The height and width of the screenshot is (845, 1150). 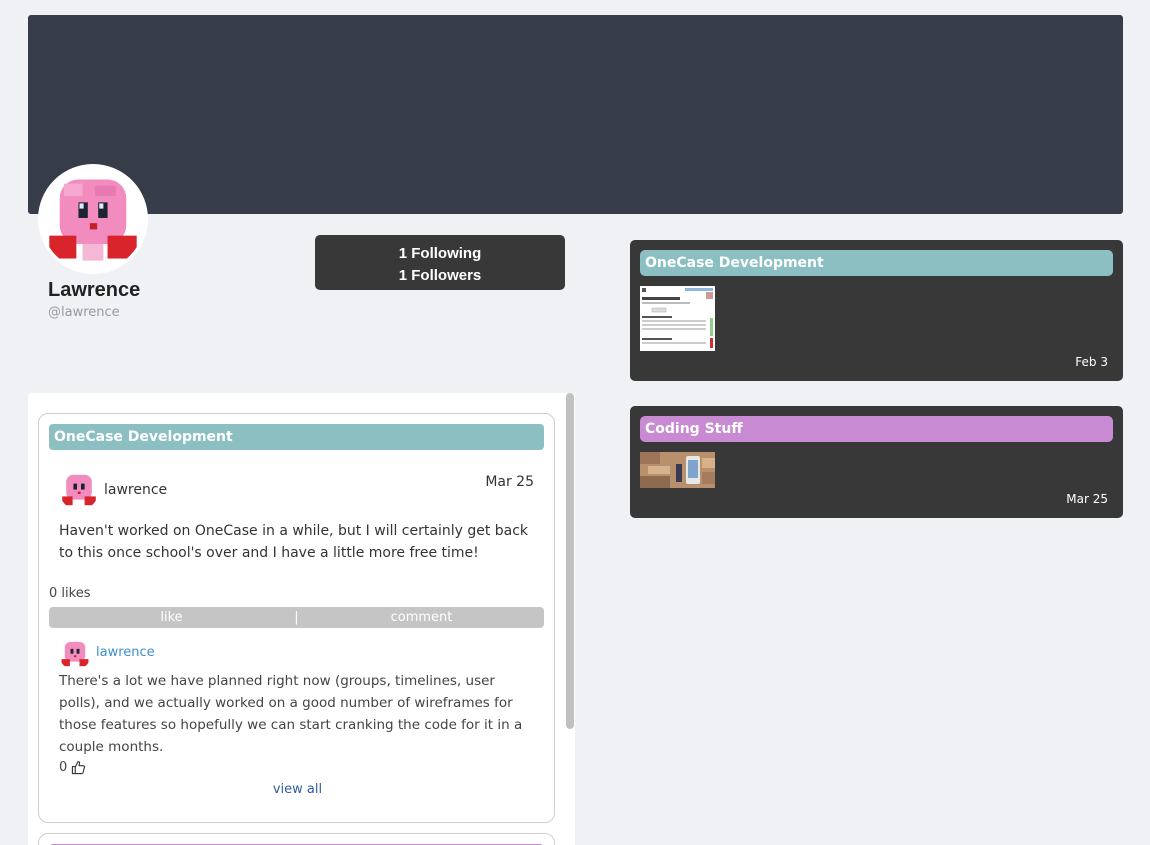 I want to click on screenshot-thumbnail-icon, so click(x=677, y=318).